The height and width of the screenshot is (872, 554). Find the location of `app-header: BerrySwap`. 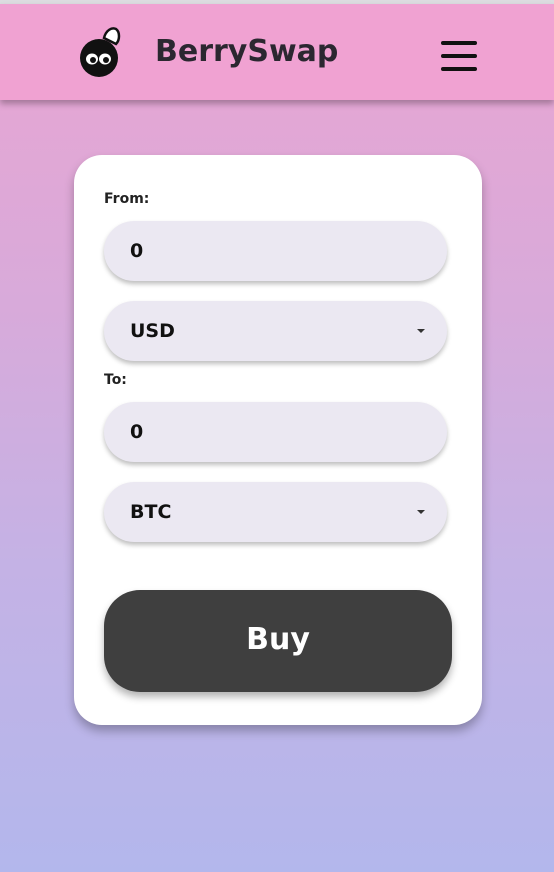

app-header: BerrySwap is located at coordinates (277, 52).